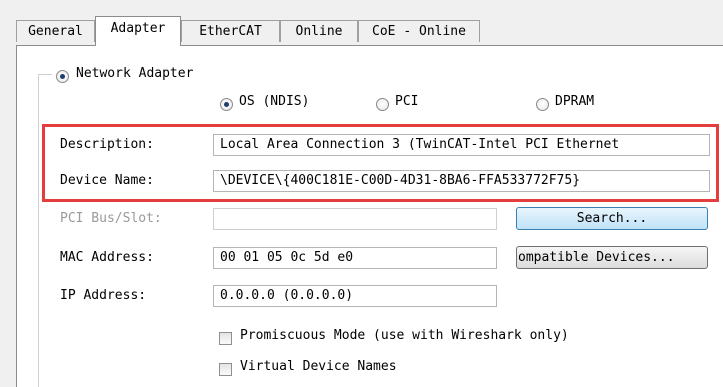 Image resolution: width=723 pixels, height=387 pixels. Describe the element at coordinates (382, 104) in the screenshot. I see `pci-radio` at that location.